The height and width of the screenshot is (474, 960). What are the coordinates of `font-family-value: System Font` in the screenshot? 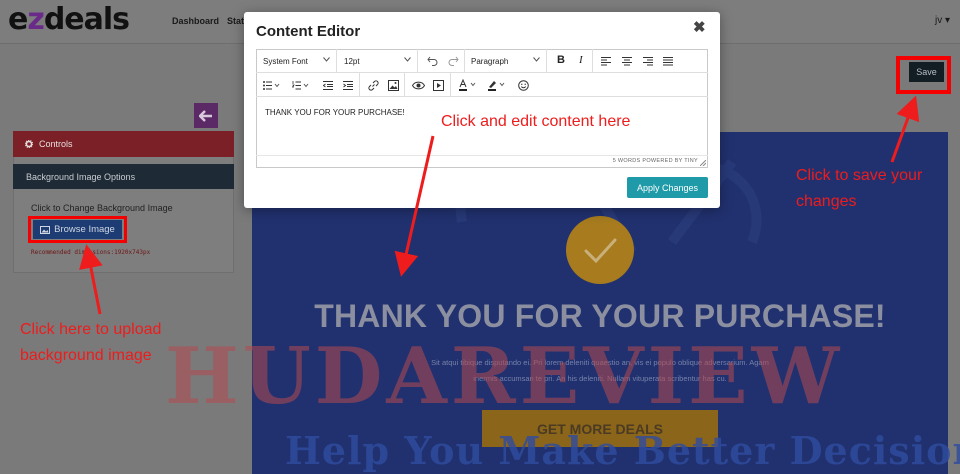 It's located at (285, 61).